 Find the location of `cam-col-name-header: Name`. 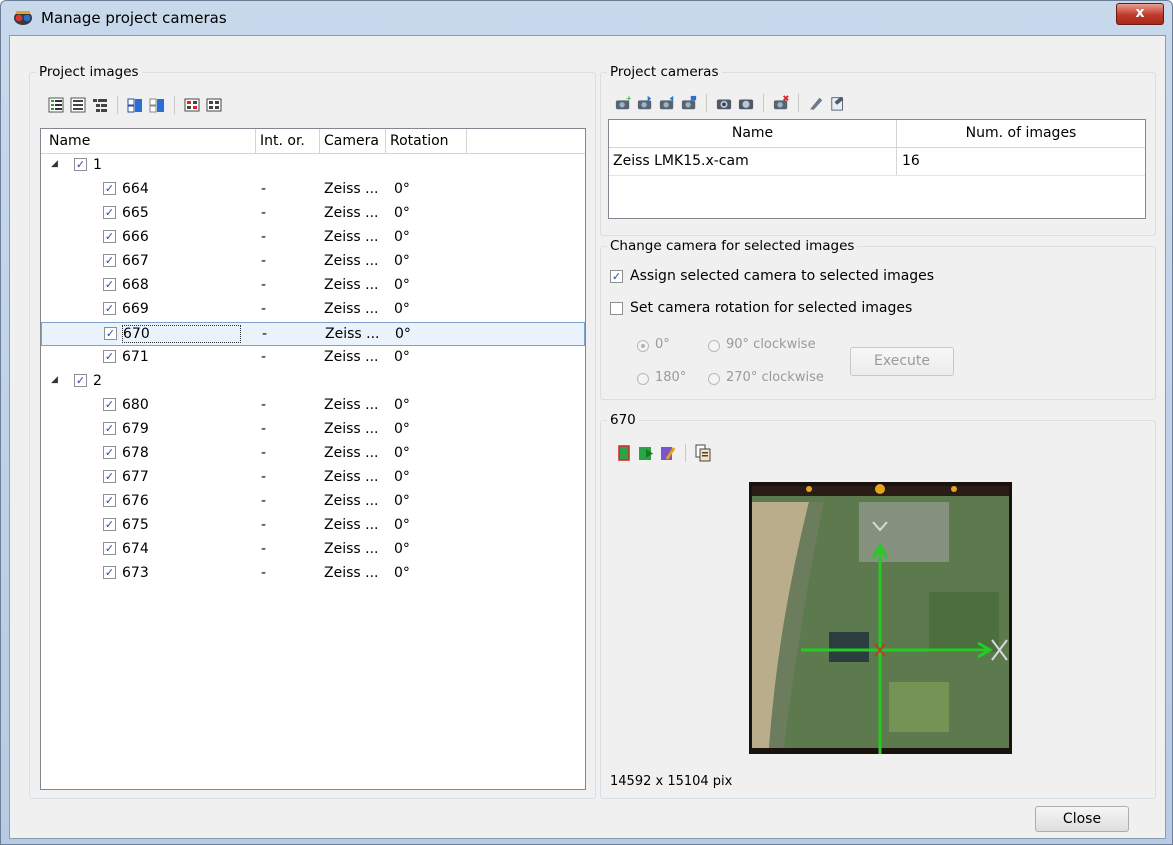

cam-col-name-header: Name is located at coordinates (752, 133).